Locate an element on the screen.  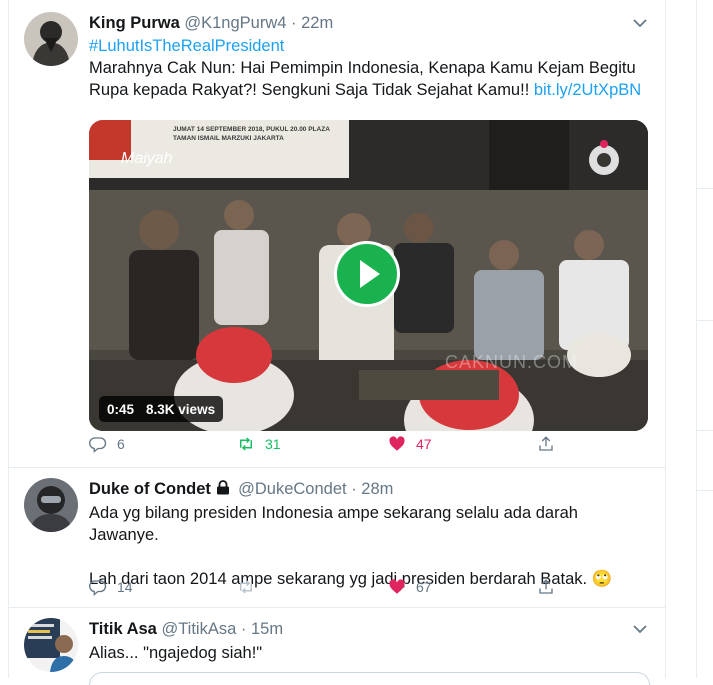
user-handle: @TitikAsa is located at coordinates (198, 629).